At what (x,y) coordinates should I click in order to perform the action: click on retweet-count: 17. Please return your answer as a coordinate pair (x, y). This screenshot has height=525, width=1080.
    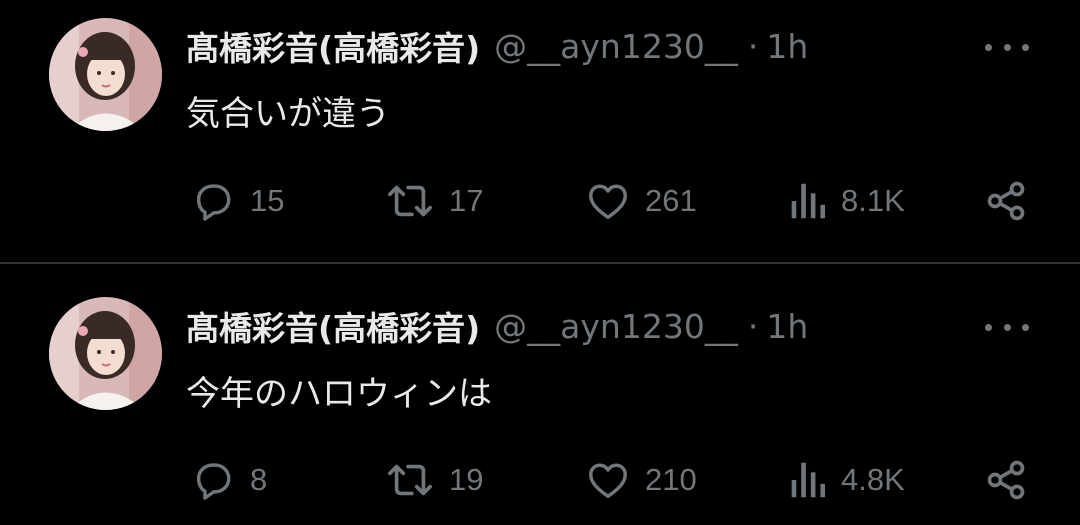
    Looking at the image, I should click on (466, 200).